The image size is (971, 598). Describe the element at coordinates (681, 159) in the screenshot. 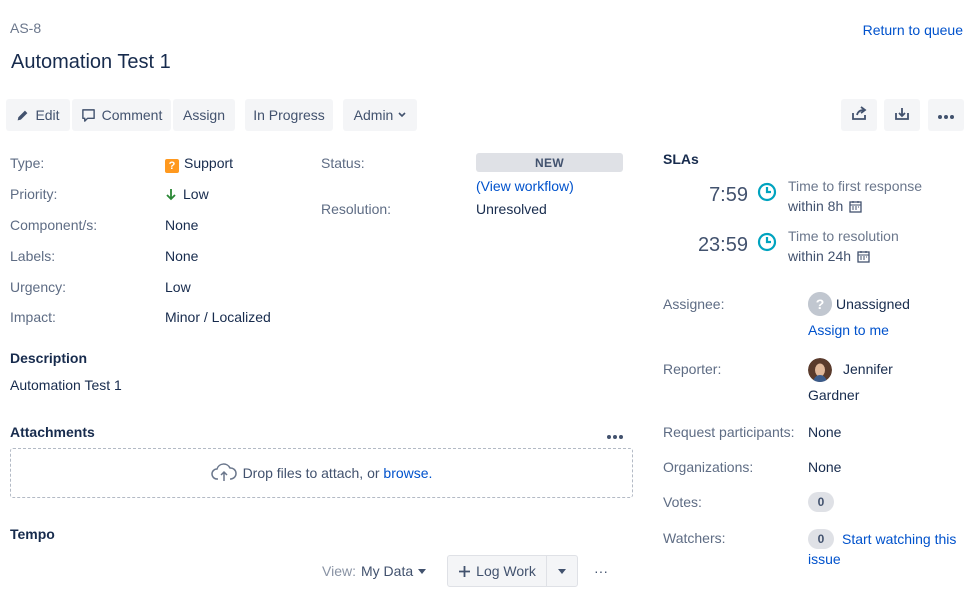

I see `slas-heading: SLAs` at that location.